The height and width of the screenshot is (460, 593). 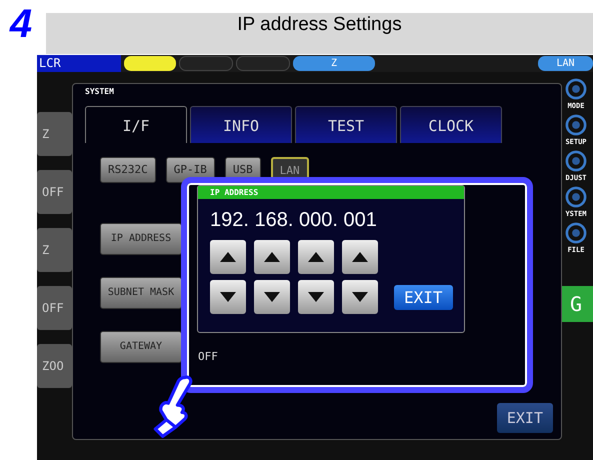 I want to click on tab: I/F, so click(x=136, y=124).